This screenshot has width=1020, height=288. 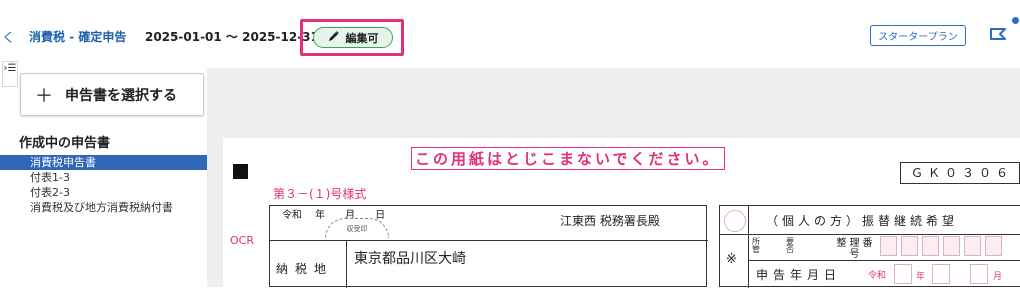 I want to click on office-use-box: （個人の方）振替継続希望 ※ 所管 要否 整理番号 申告年月日 令和 年 月, so click(x=869, y=246).